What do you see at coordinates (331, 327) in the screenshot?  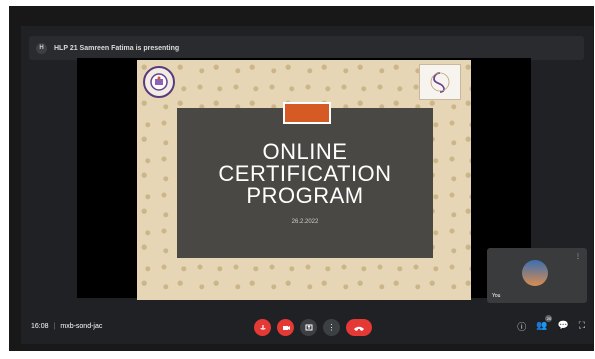 I see `more-icon: ⋮` at bounding box center [331, 327].